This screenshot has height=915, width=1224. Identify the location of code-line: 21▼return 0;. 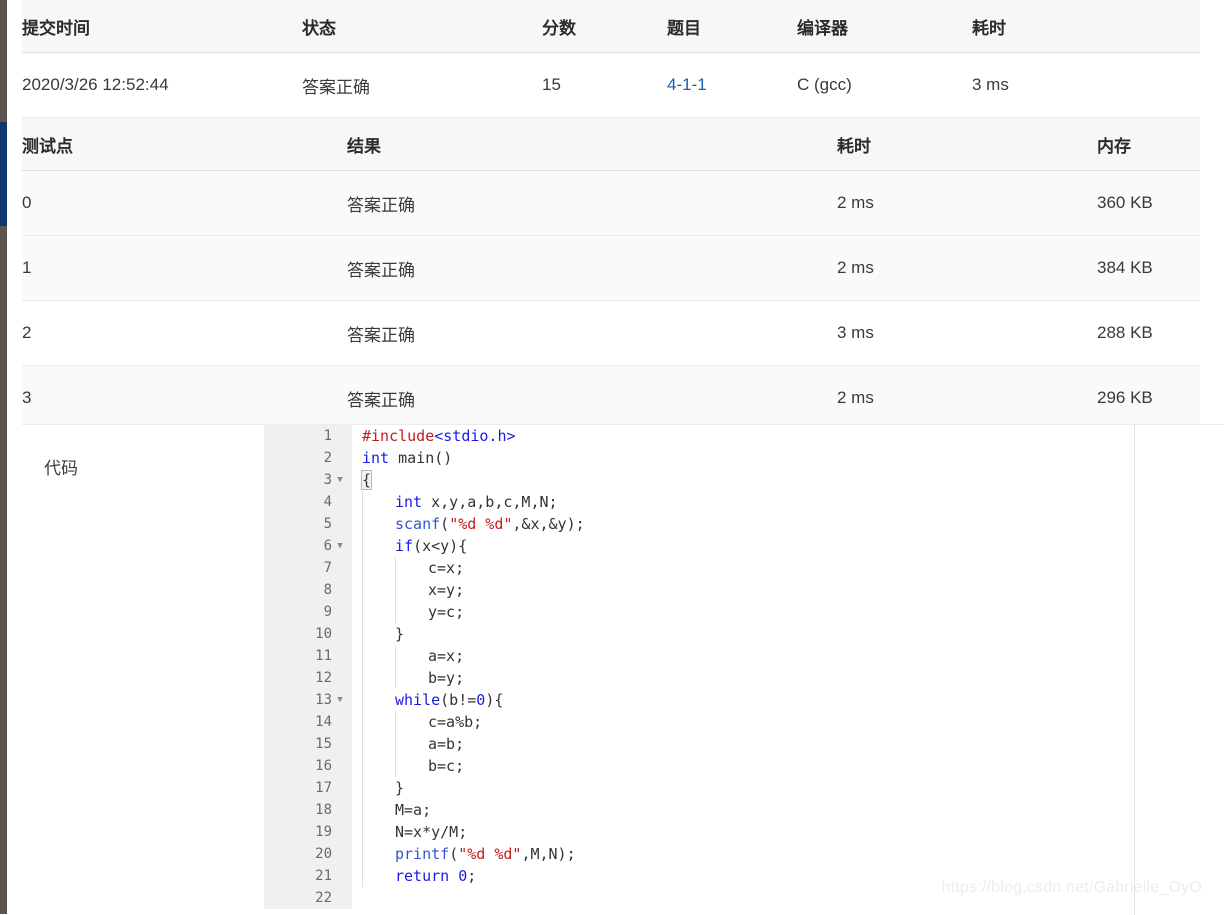
(699, 876).